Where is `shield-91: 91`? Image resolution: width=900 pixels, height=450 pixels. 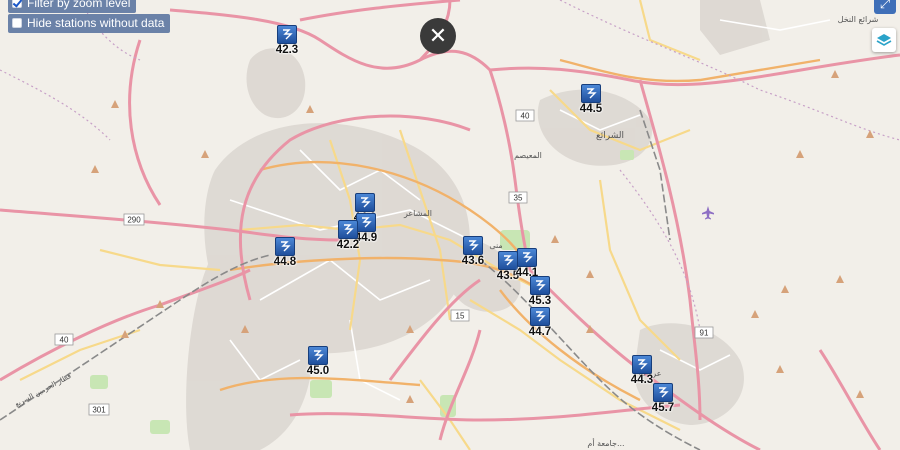
shield-91: 91 is located at coordinates (704, 332).